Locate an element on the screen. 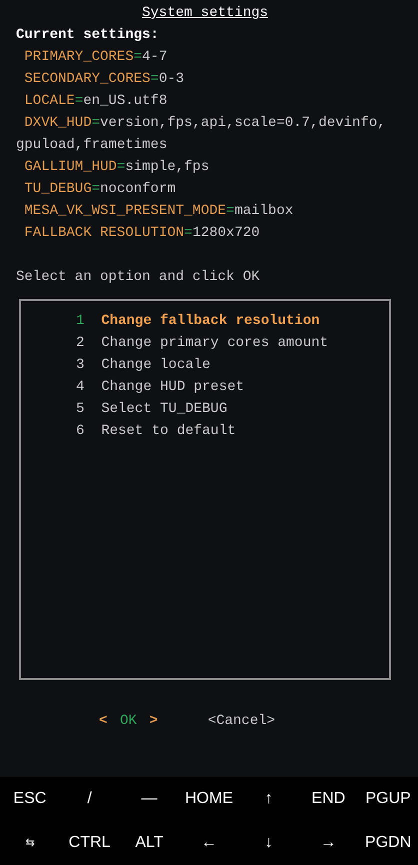 The height and width of the screenshot is (865, 418). key-button: ALT is located at coordinates (149, 843).